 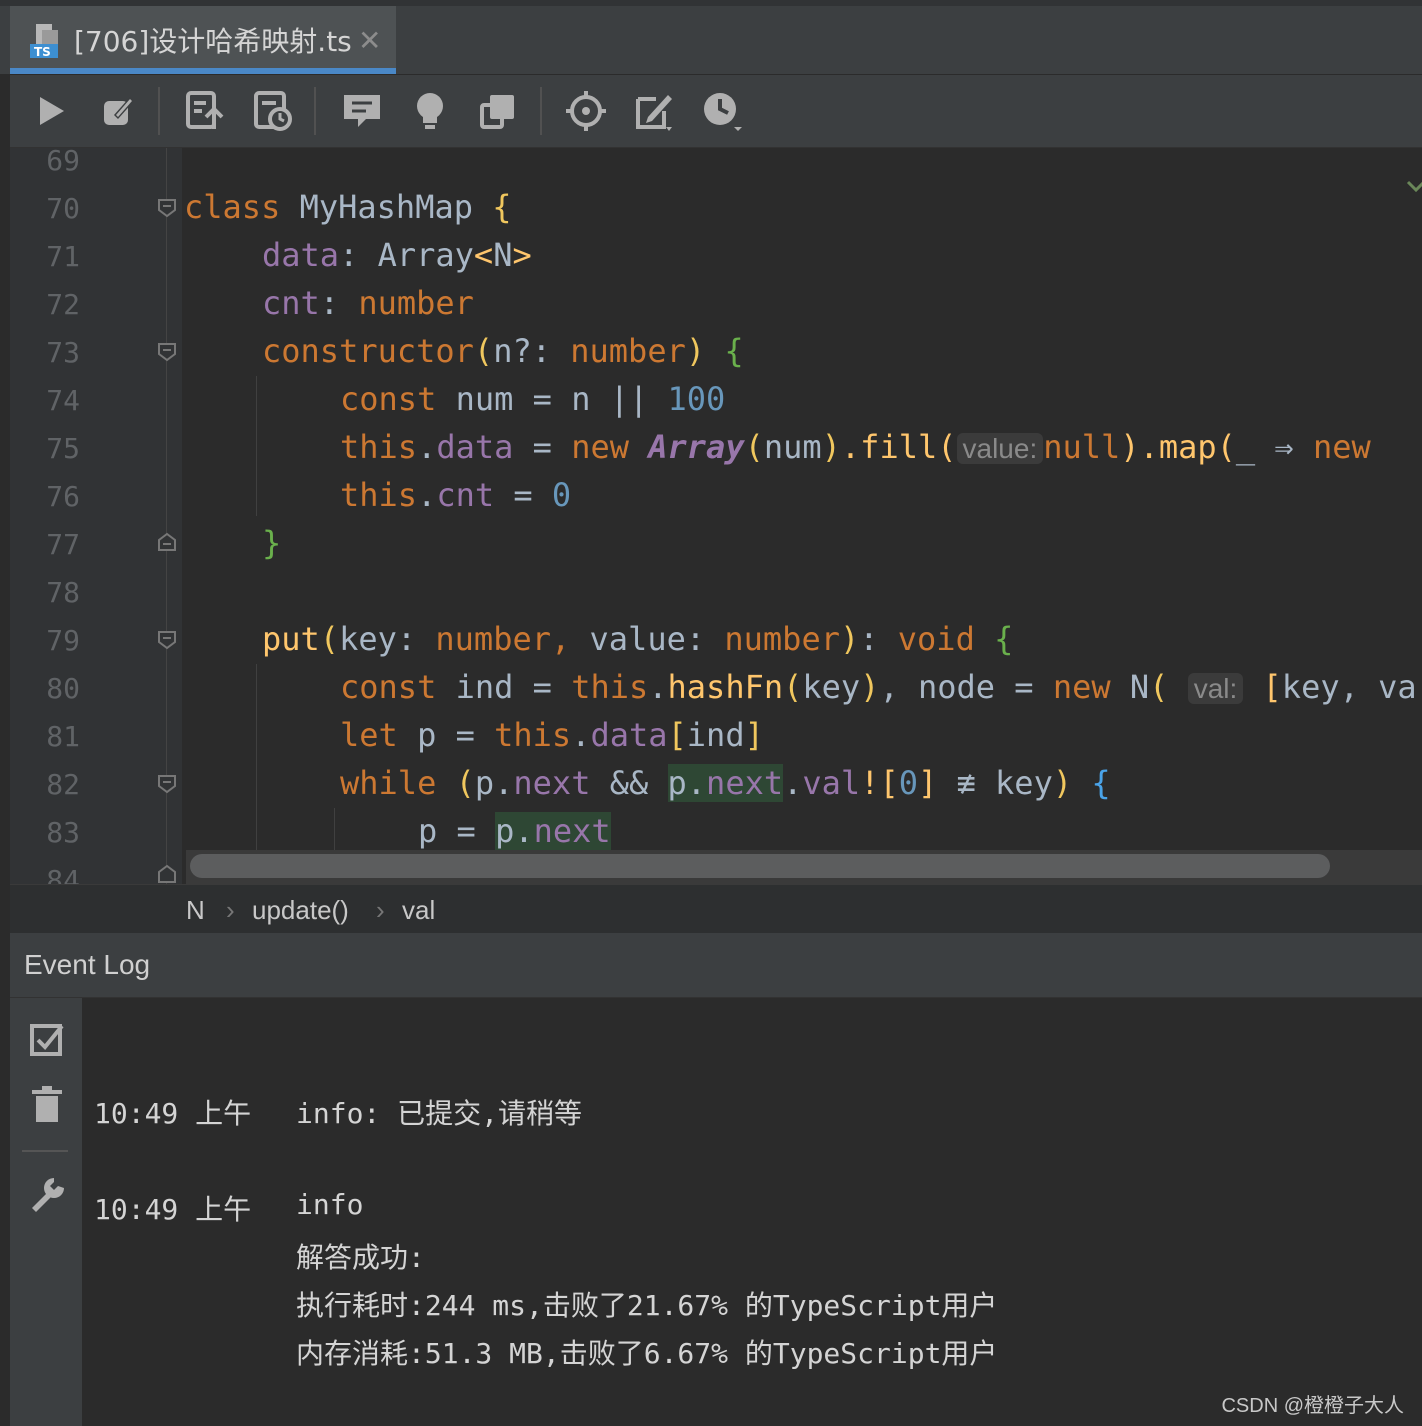 What do you see at coordinates (514, 831) in the screenshot?
I see `code-line-83: p = p.next` at bounding box center [514, 831].